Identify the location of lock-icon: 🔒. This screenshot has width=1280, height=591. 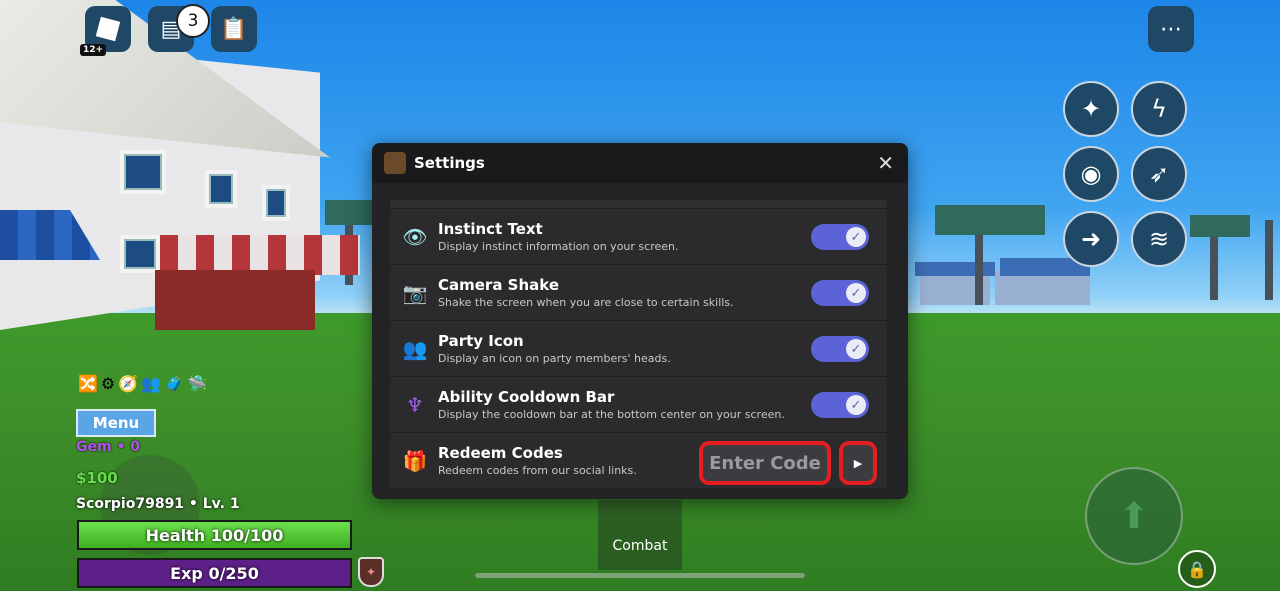
(1197, 569).